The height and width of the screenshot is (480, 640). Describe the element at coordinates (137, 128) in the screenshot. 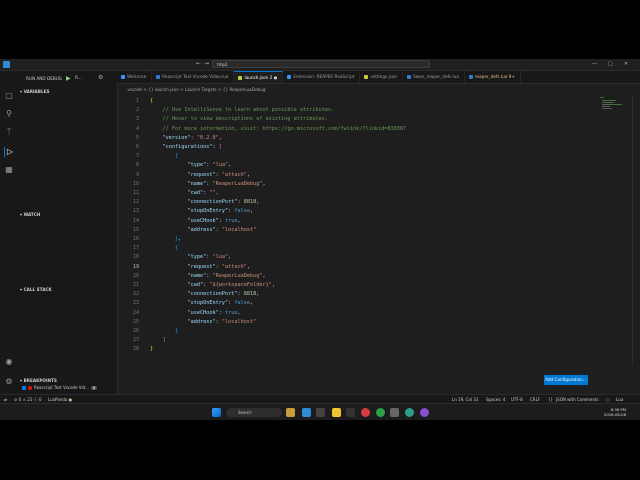

I see `line-number: 4` at that location.